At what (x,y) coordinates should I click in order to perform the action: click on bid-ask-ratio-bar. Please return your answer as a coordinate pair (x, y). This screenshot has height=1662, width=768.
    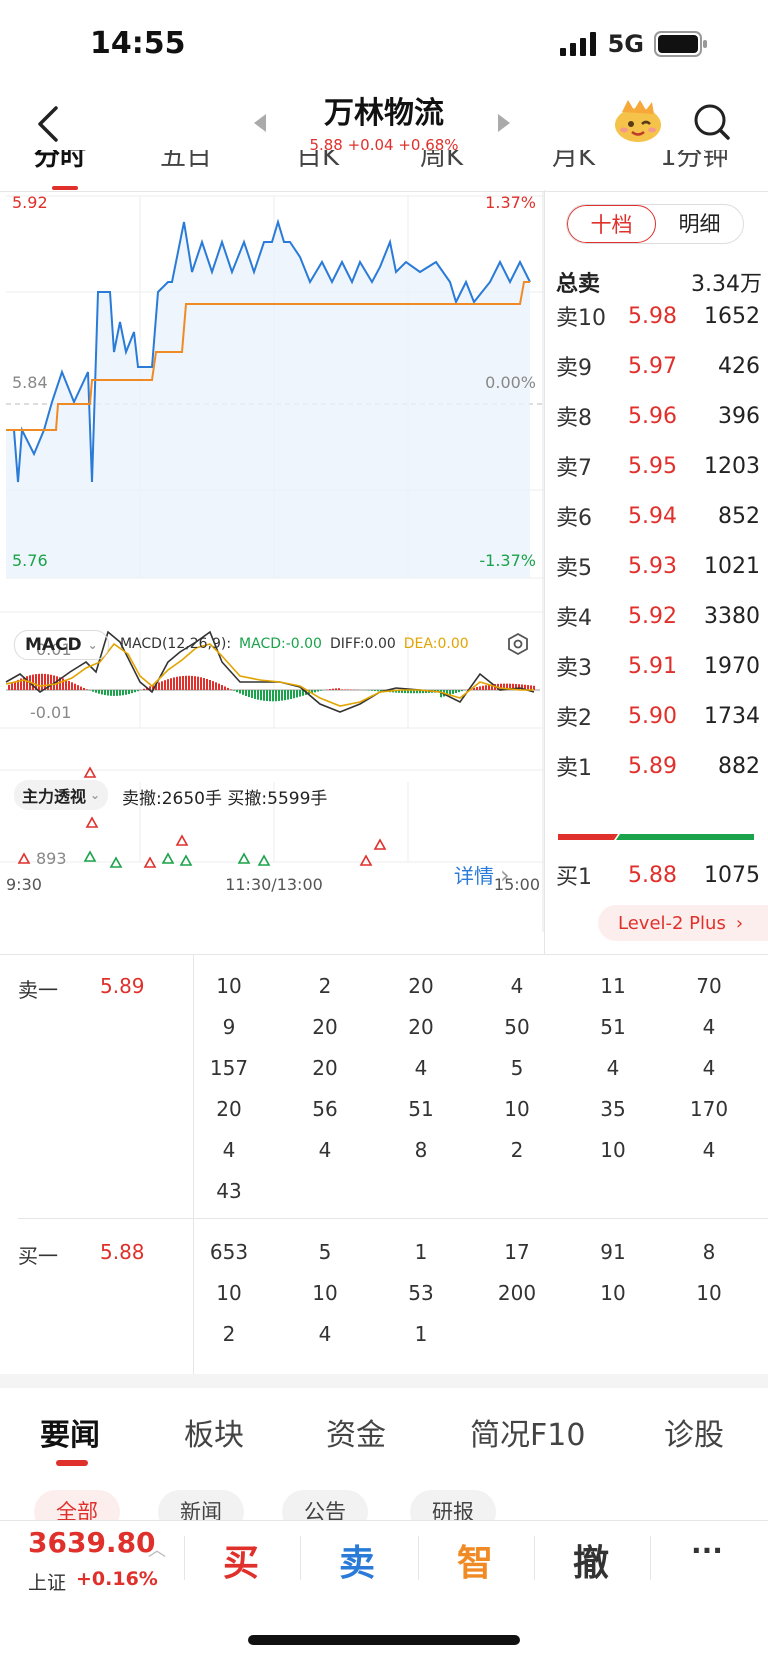
    Looking at the image, I should click on (656, 837).